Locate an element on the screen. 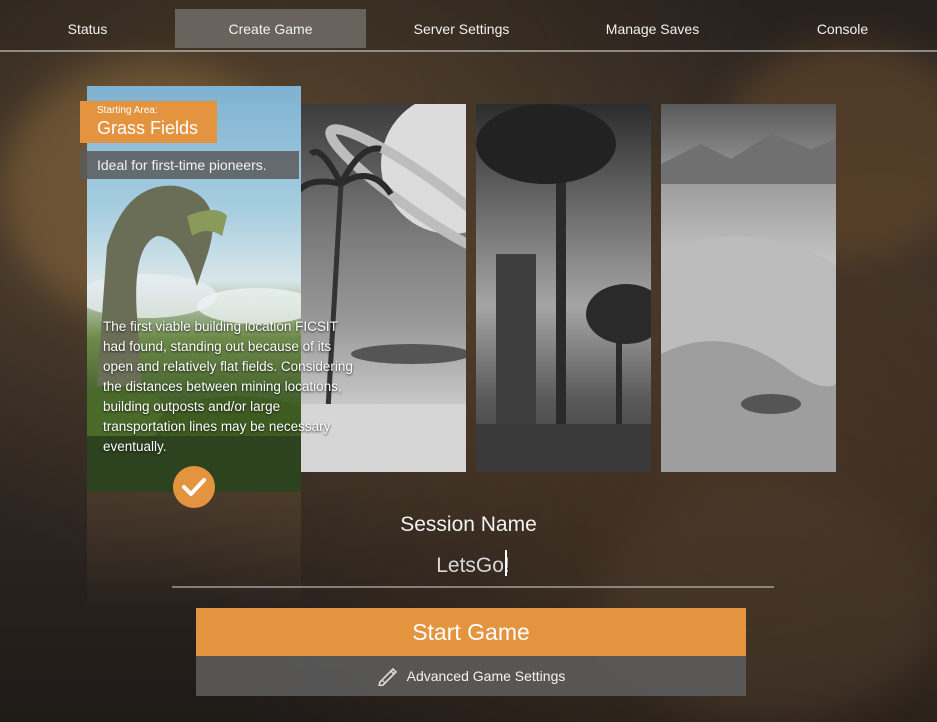 This screenshot has width=937, height=722. starting-area-name: Grass Fields is located at coordinates (148, 128).